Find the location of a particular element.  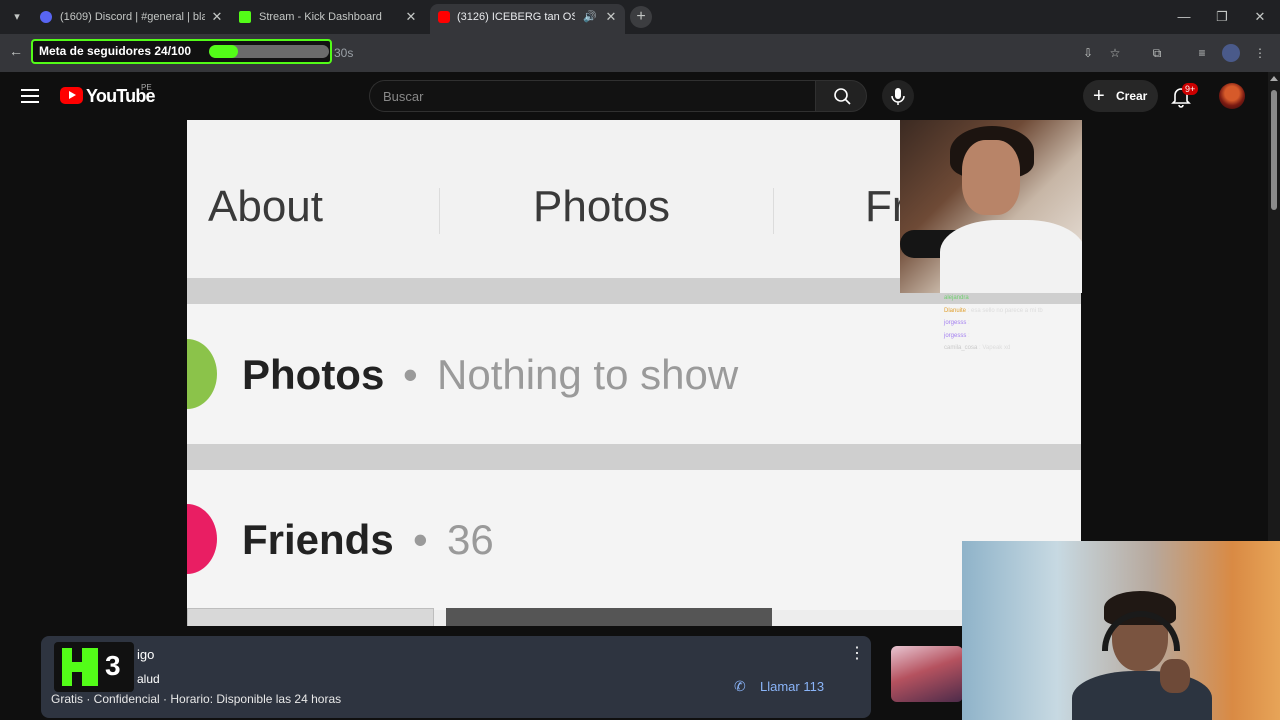

restore-icon: ❐ is located at coordinates (1222, 17).